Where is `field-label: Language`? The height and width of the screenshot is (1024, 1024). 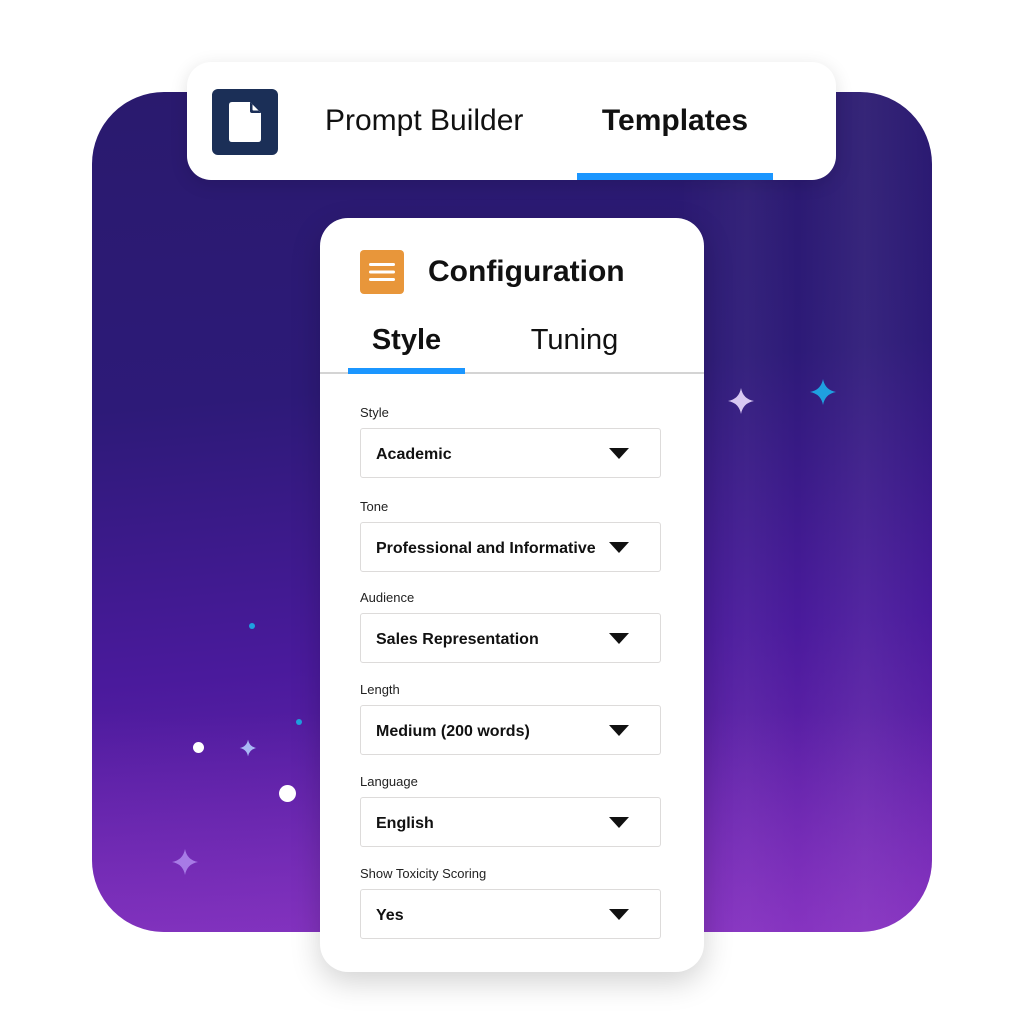 field-label: Language is located at coordinates (389, 781).